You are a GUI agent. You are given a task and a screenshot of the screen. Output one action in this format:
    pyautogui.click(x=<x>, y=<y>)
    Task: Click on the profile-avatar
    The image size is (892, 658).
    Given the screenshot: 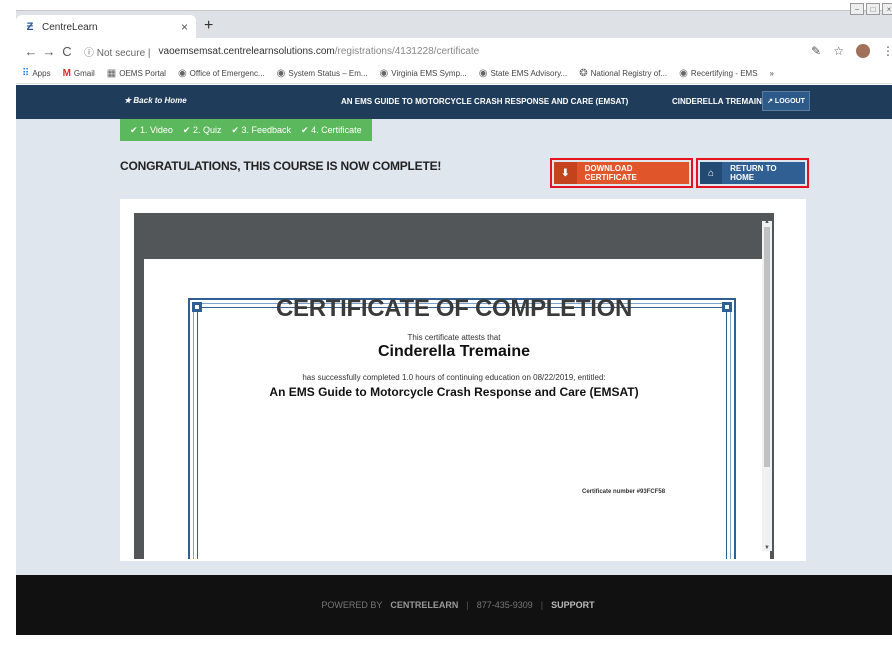 What is the action you would take?
    pyautogui.click(x=863, y=51)
    